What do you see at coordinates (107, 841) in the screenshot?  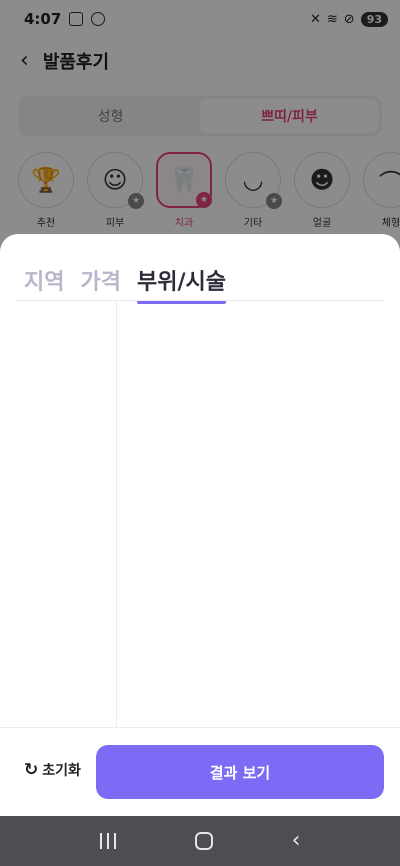 I see `recent-apps-icon` at bounding box center [107, 841].